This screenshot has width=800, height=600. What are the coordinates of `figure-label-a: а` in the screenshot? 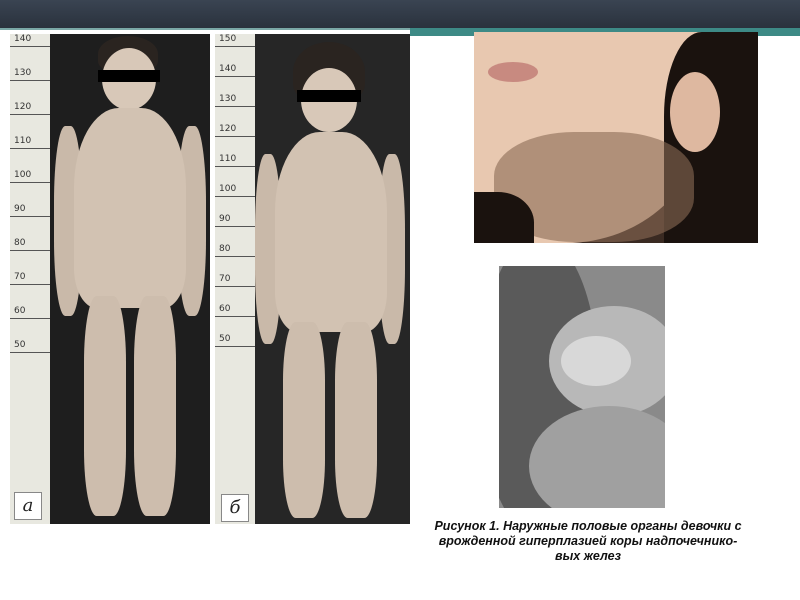 It's located at (28, 506).